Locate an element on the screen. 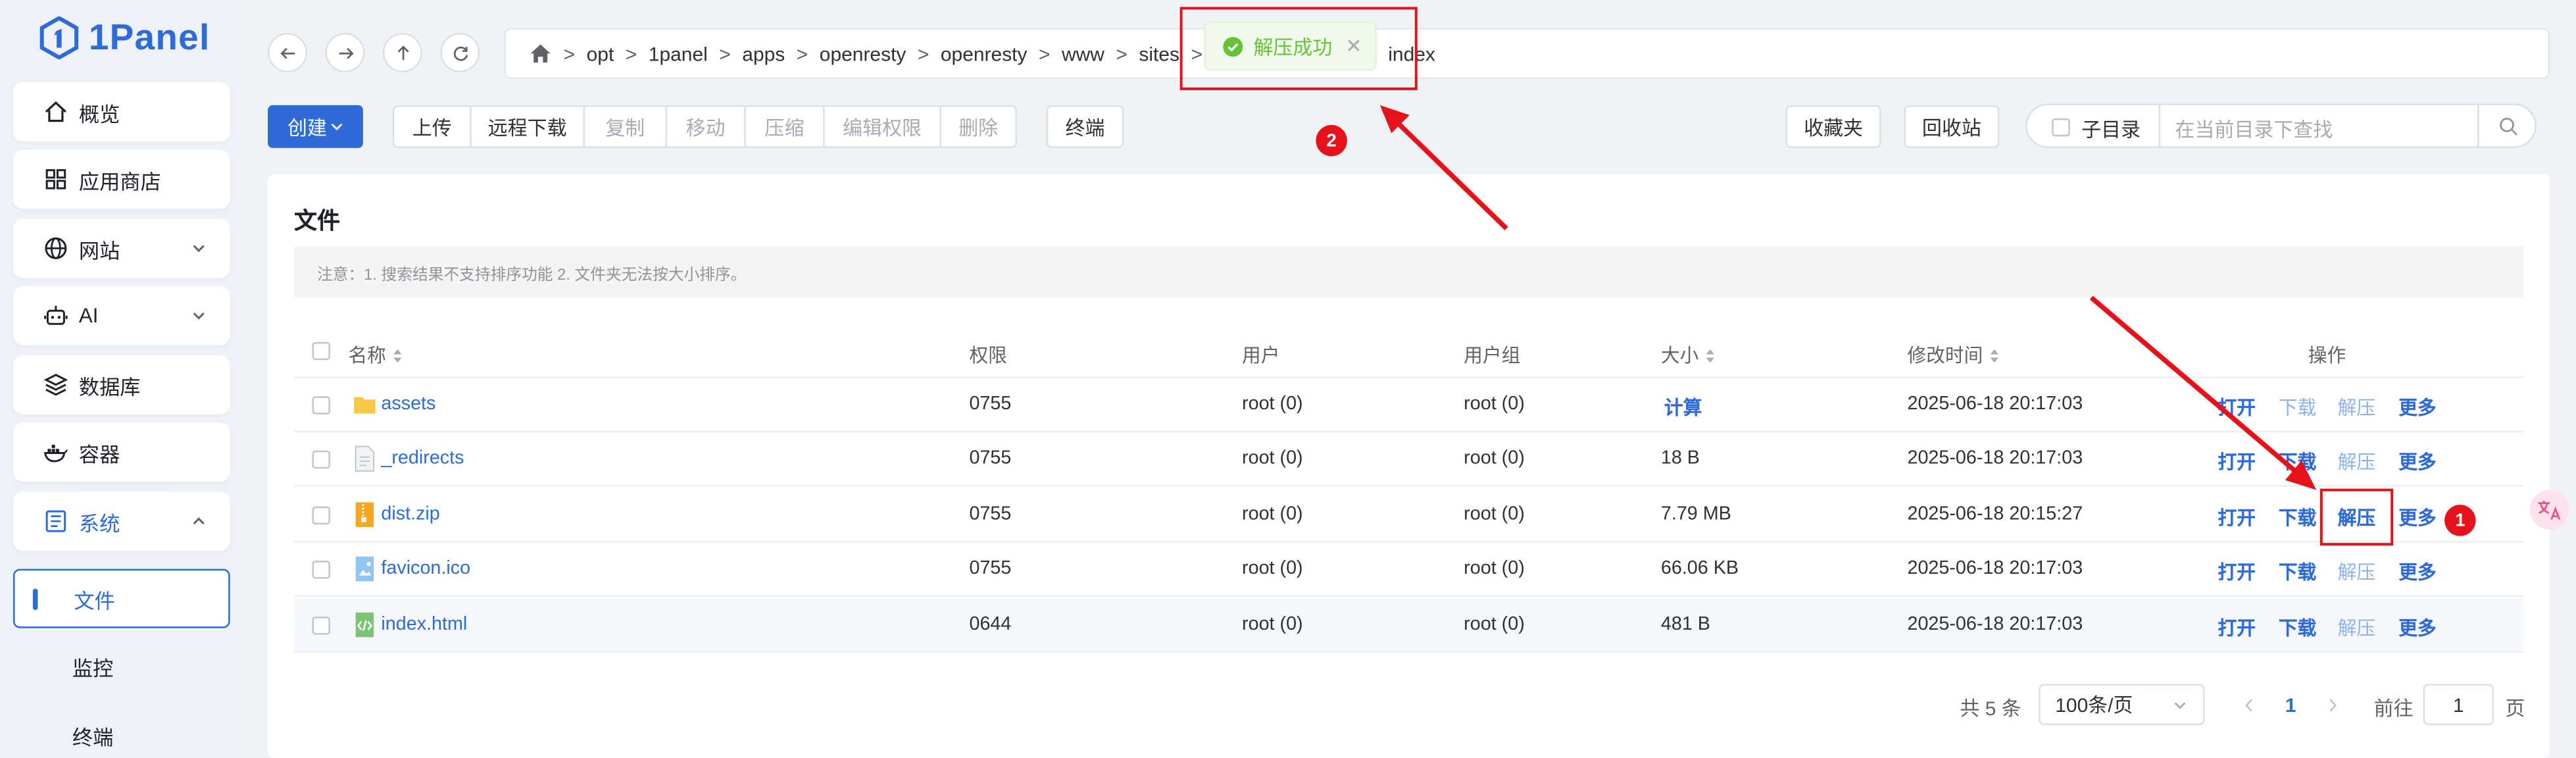 The height and width of the screenshot is (758, 2576). column-size: 大小 is located at coordinates (1688, 355).